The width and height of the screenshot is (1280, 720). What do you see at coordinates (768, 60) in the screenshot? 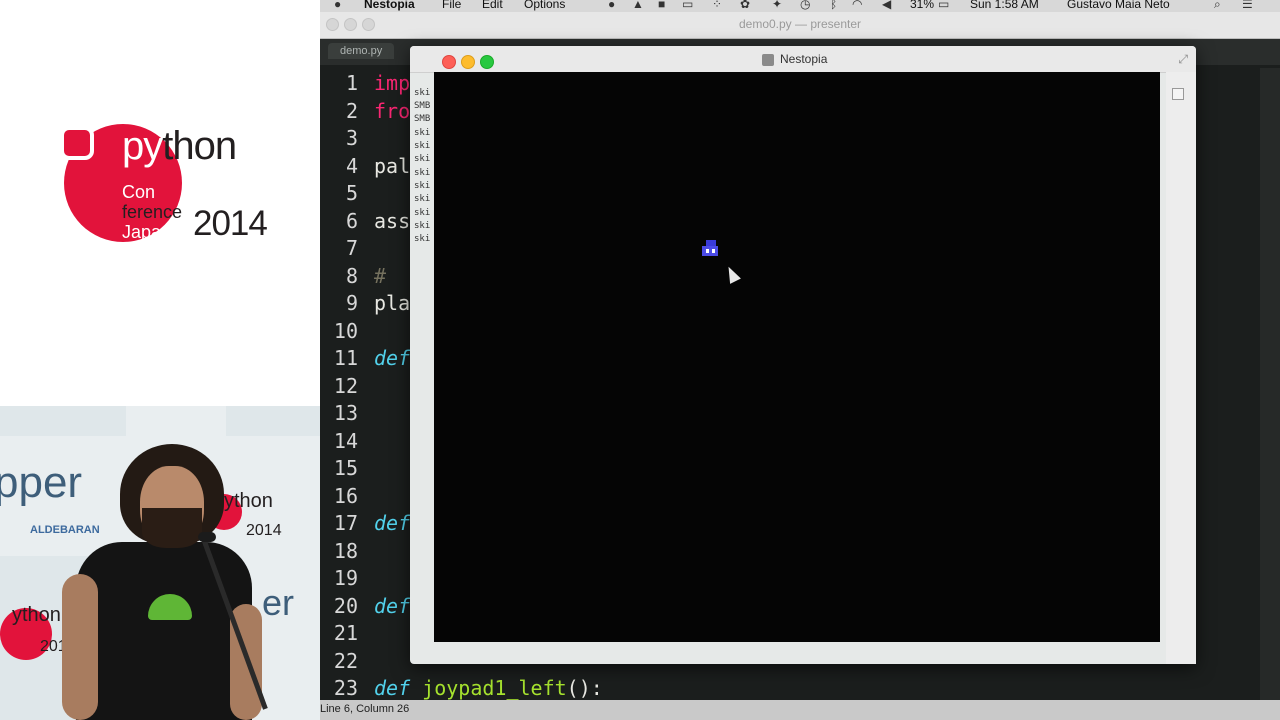
I see `document-icon` at bounding box center [768, 60].